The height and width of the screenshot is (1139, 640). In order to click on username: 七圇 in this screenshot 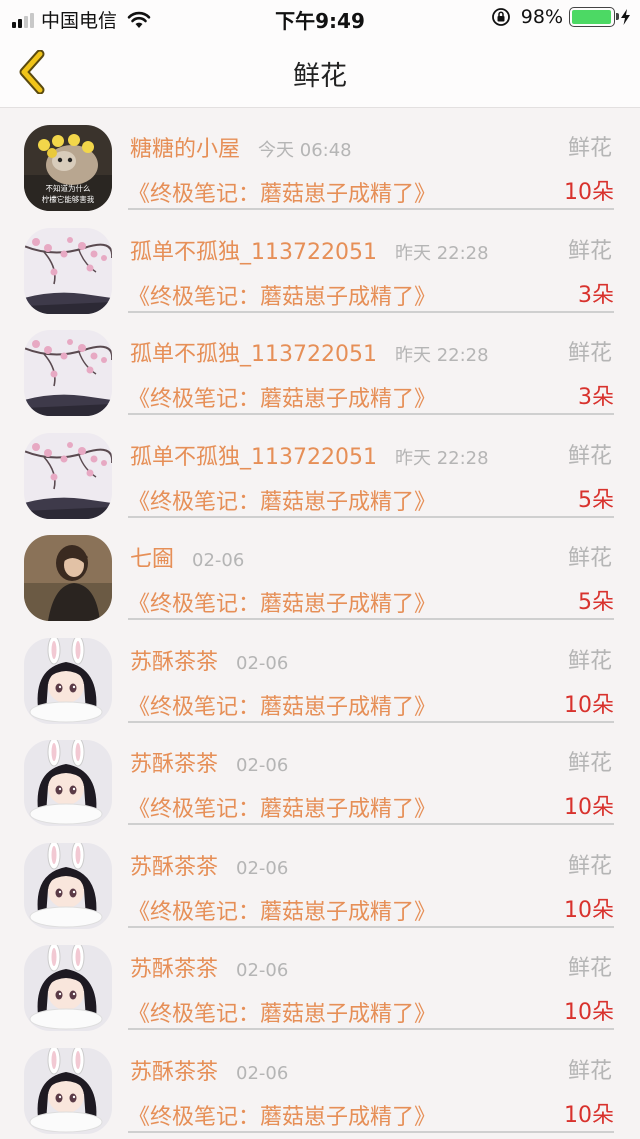, I will do `click(152, 557)`.